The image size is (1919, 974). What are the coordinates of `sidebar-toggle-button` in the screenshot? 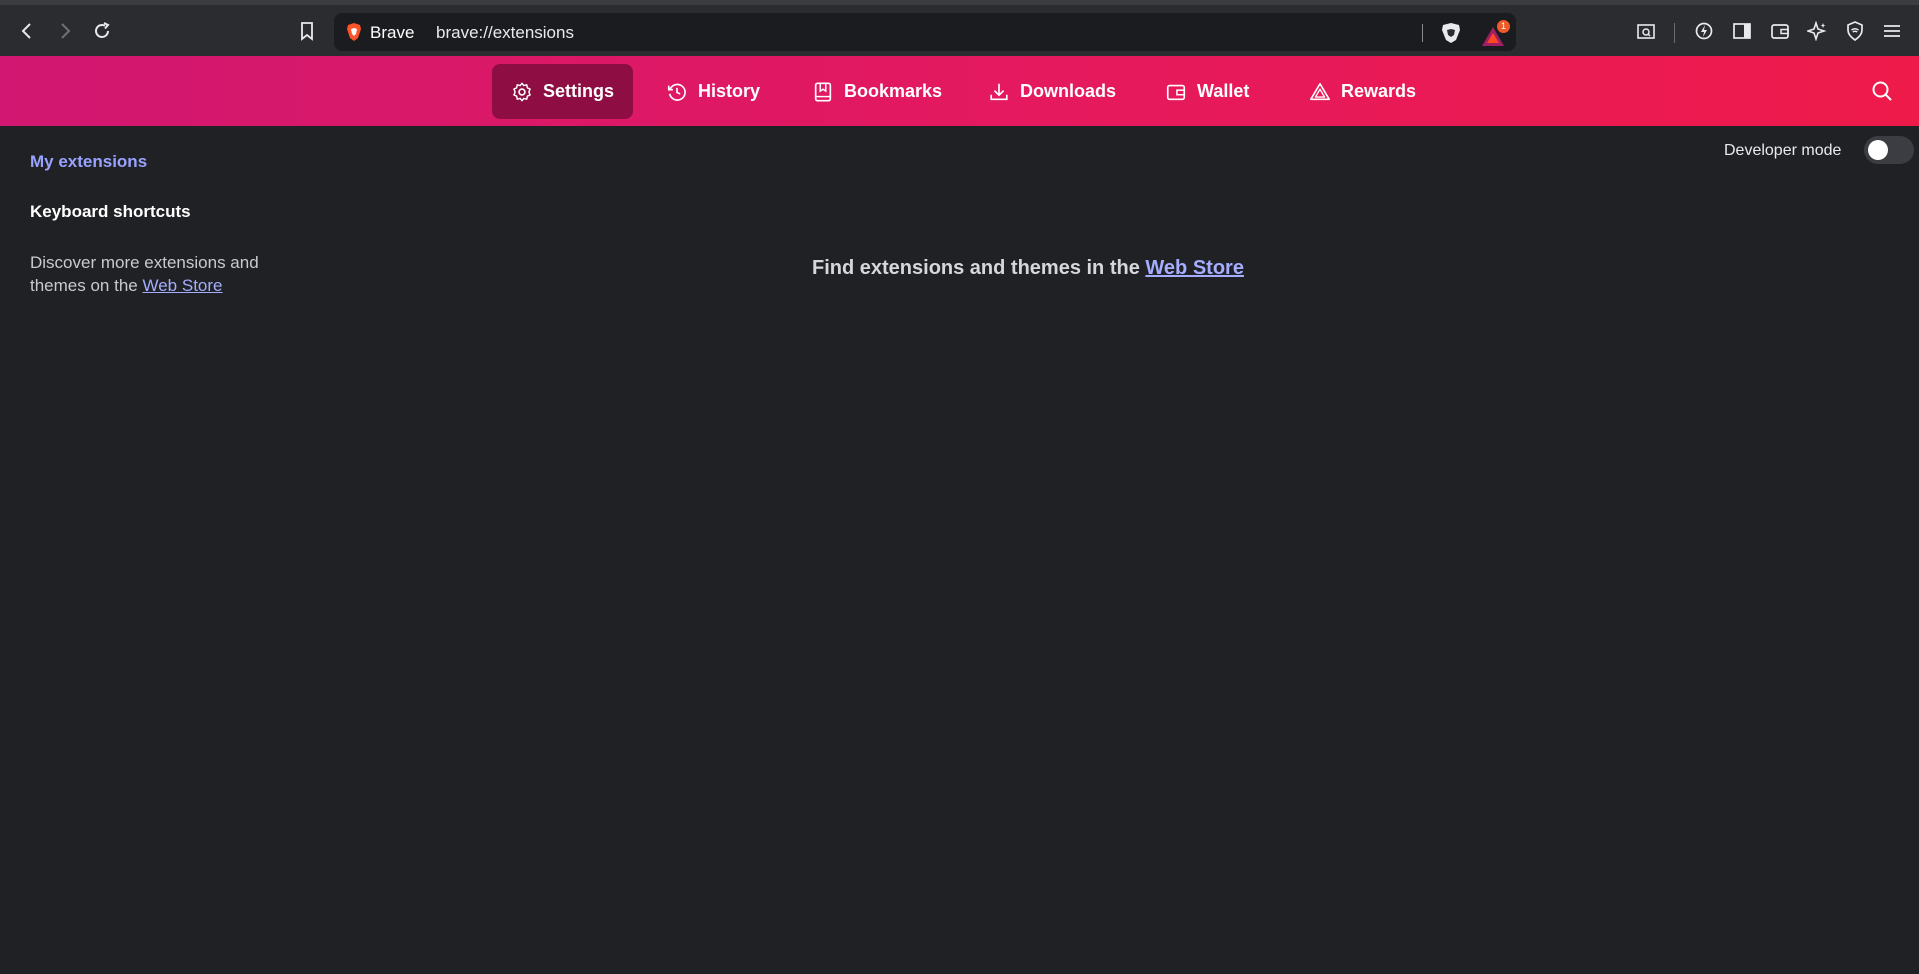 It's located at (1742, 31).